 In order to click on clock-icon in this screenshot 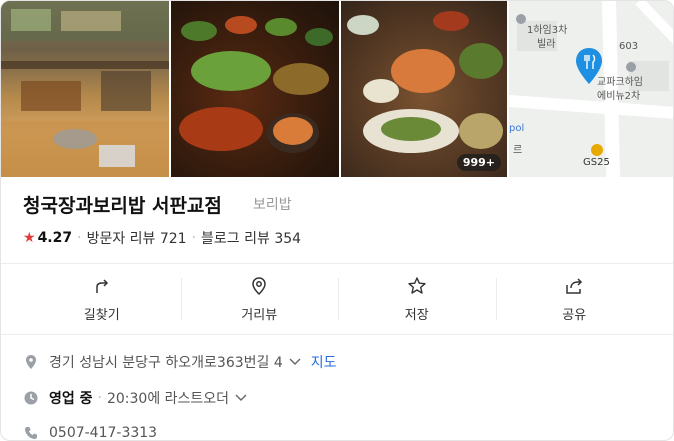, I will do `click(31, 398)`.